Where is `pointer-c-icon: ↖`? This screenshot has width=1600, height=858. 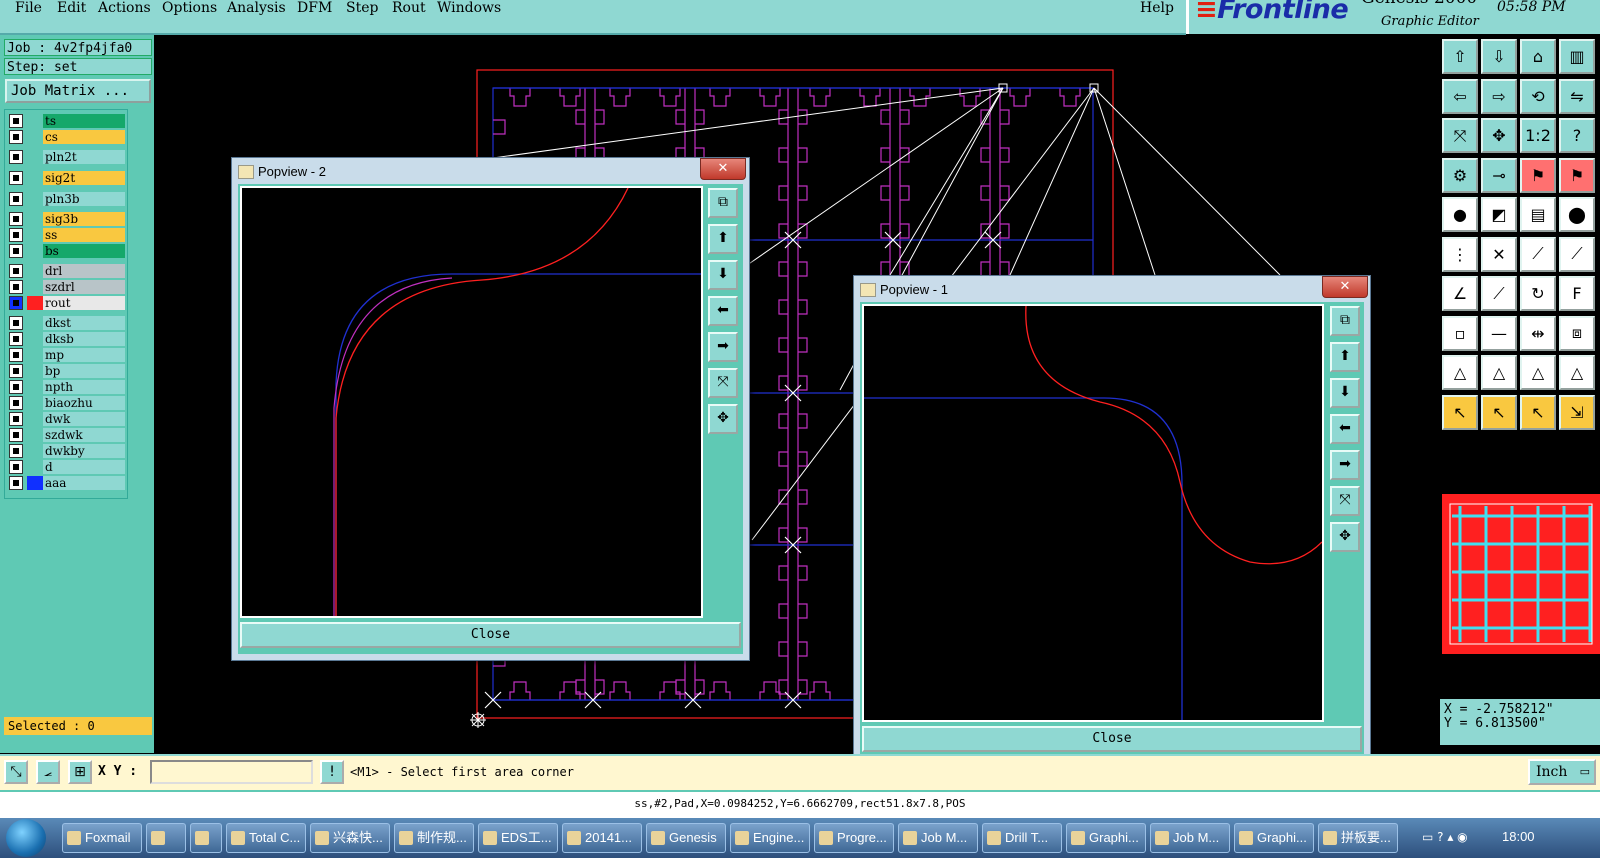 pointer-c-icon: ↖ is located at coordinates (1538, 412).